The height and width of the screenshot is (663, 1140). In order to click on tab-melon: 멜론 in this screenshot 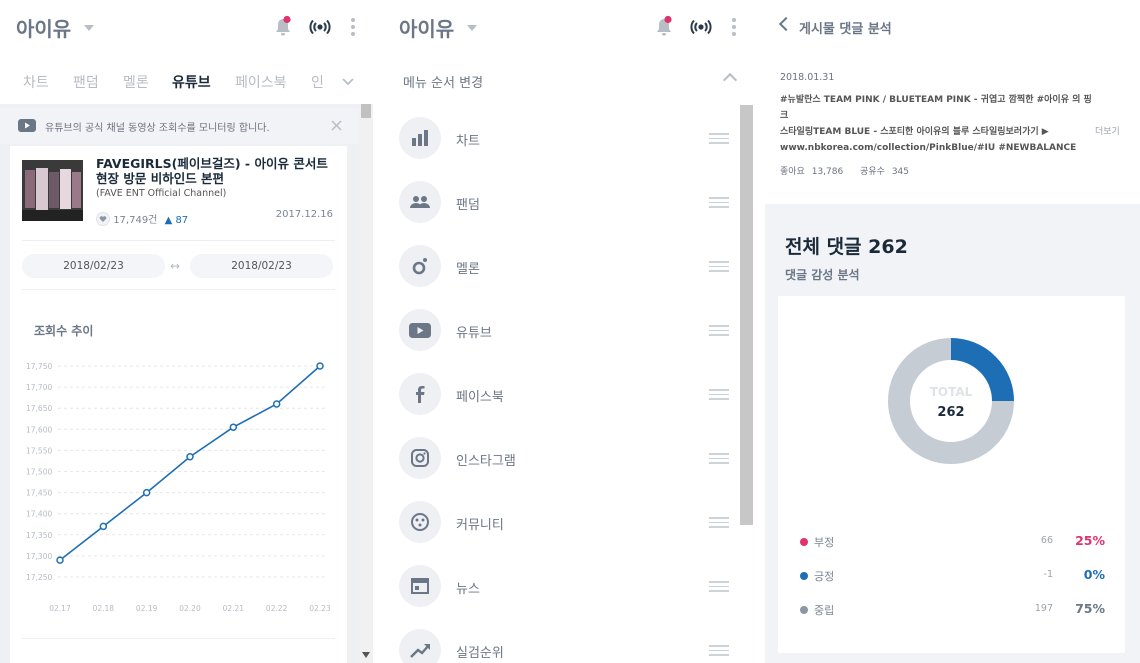, I will do `click(136, 82)`.